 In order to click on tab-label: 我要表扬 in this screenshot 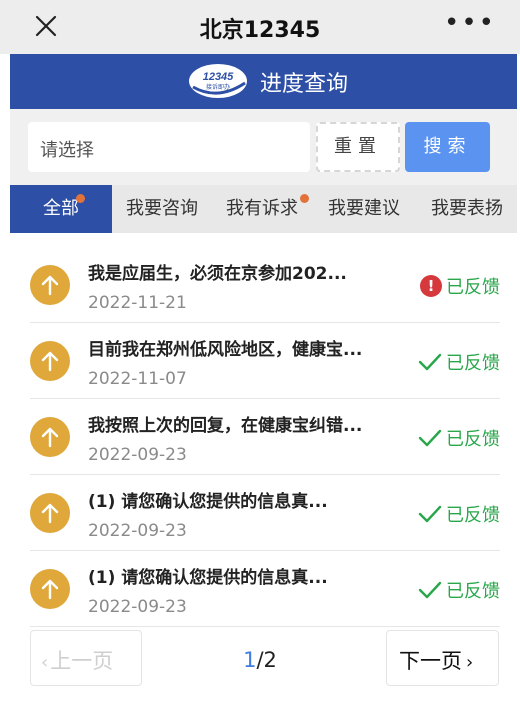, I will do `click(467, 208)`.